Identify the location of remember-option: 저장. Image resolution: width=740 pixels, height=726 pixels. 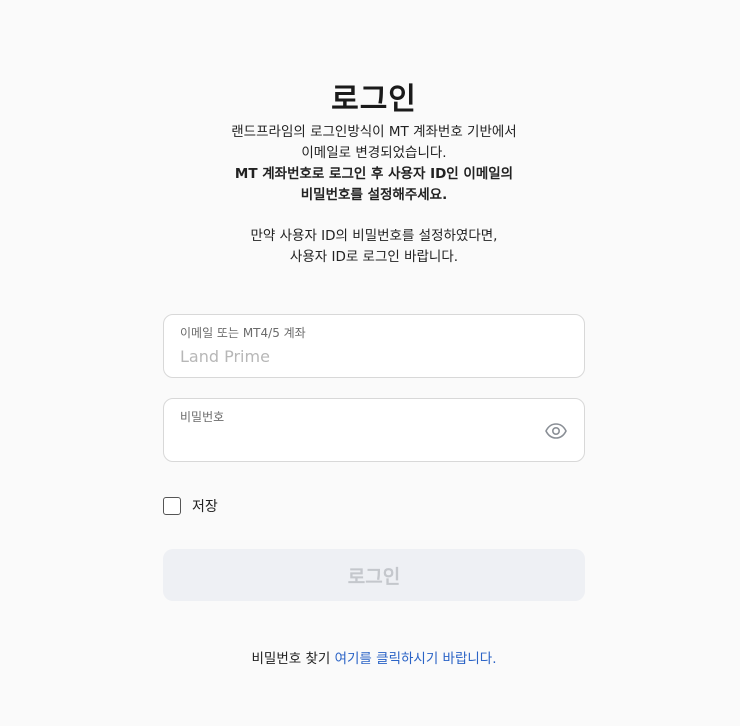
(190, 506).